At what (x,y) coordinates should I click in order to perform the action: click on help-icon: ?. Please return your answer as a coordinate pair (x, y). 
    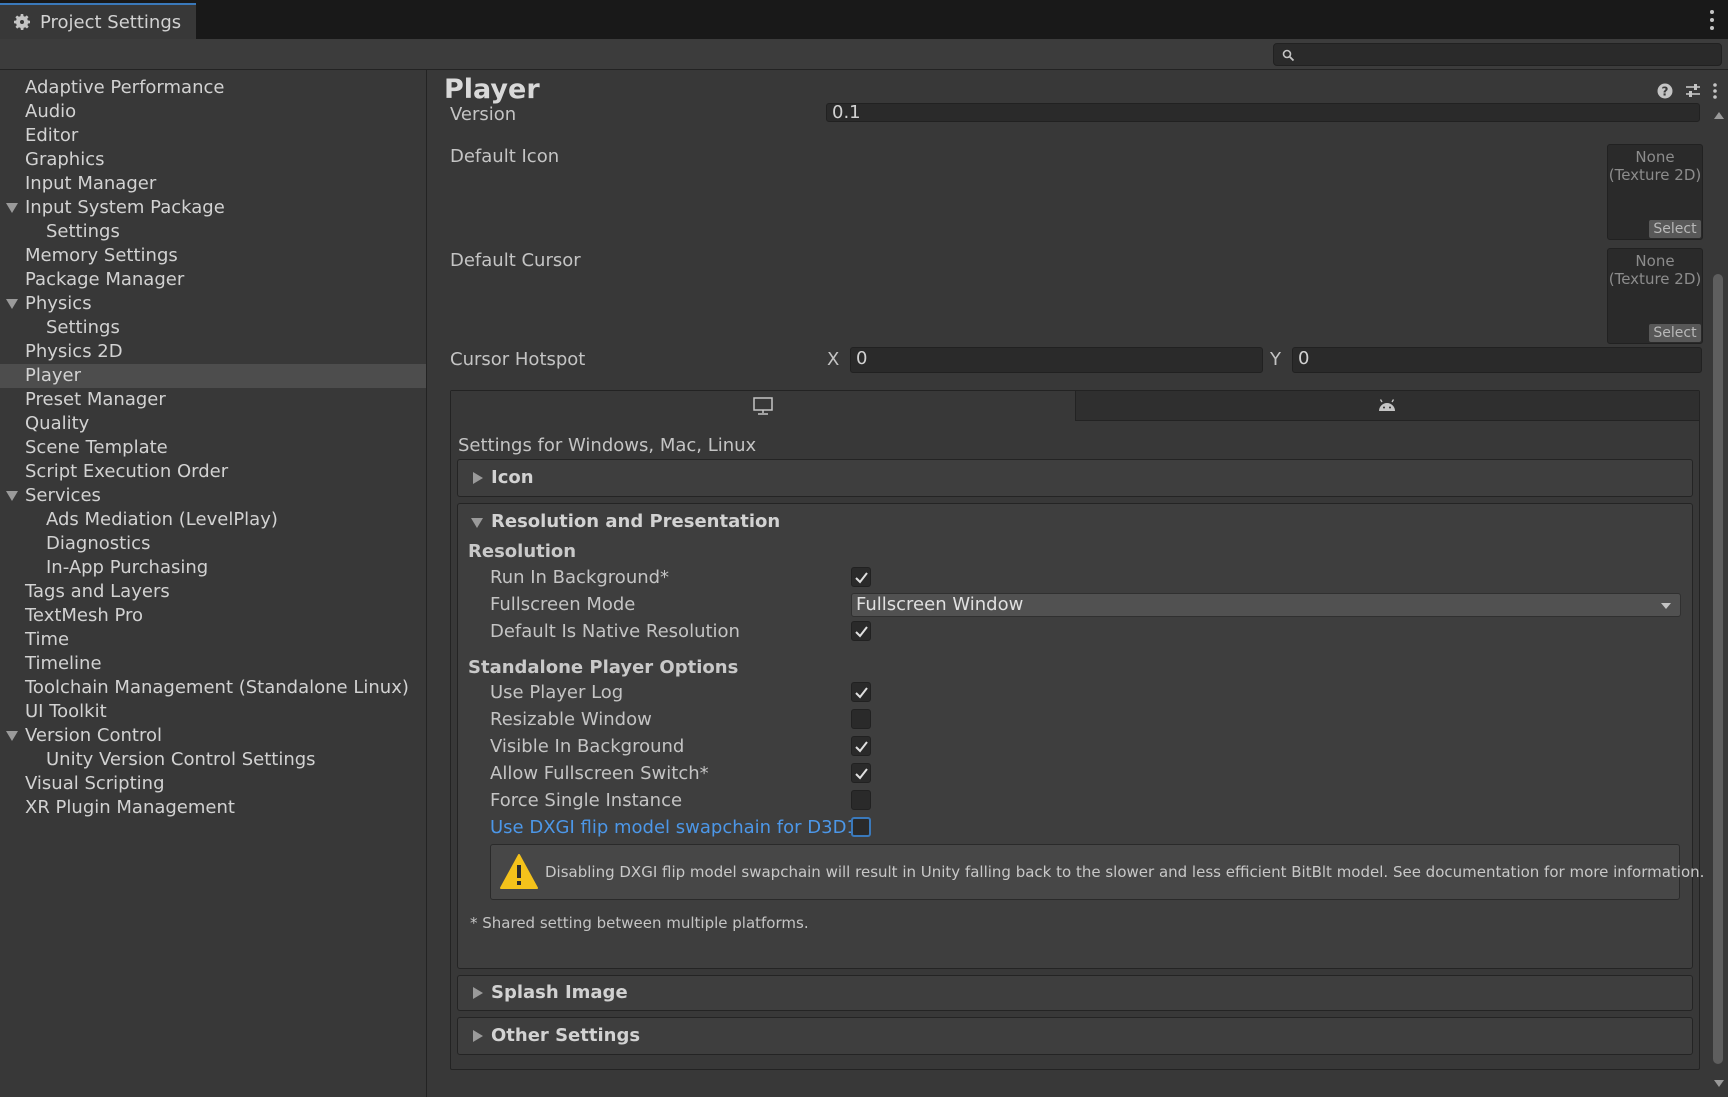
    Looking at the image, I should click on (1665, 91).